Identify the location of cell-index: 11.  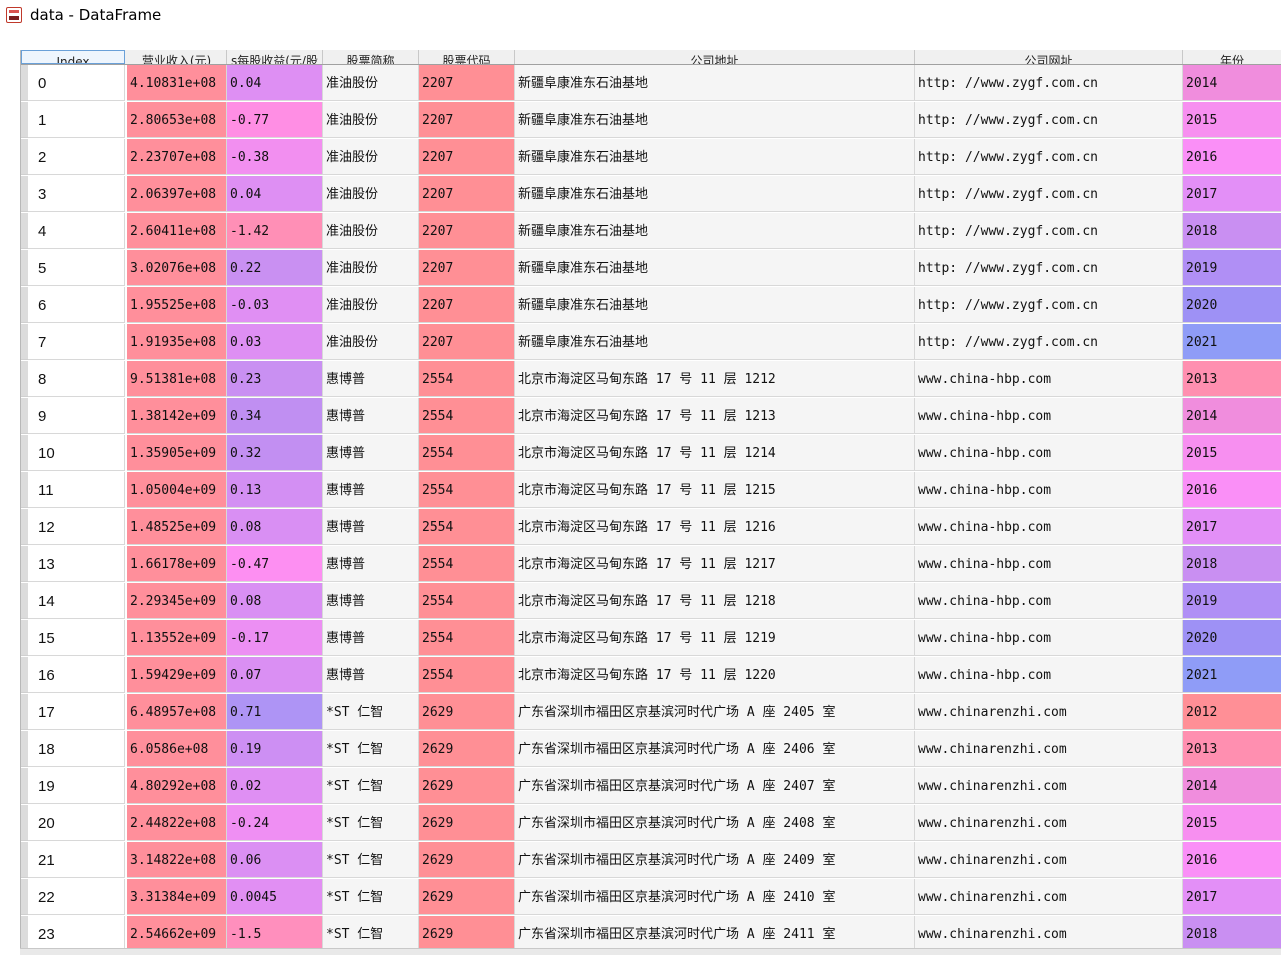
(76, 490).